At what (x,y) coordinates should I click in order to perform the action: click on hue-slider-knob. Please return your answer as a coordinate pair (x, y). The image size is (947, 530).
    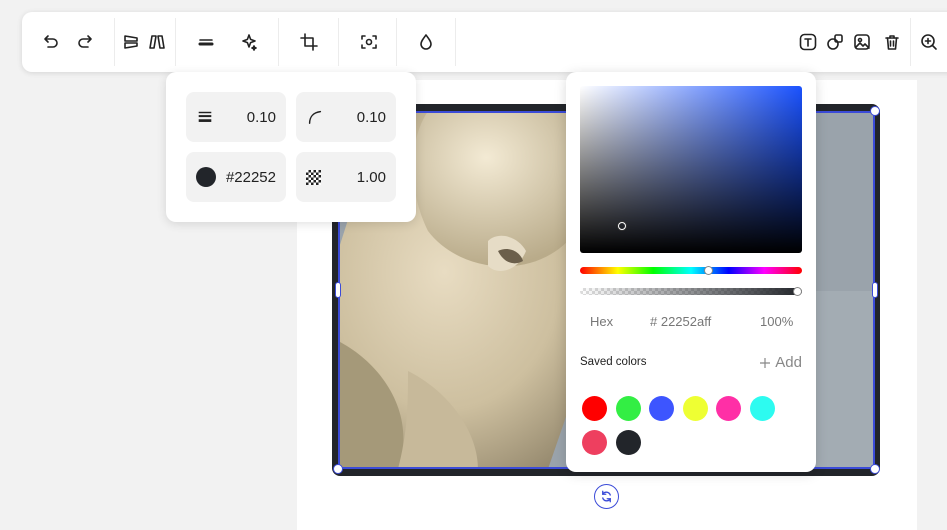
    Looking at the image, I should click on (709, 270).